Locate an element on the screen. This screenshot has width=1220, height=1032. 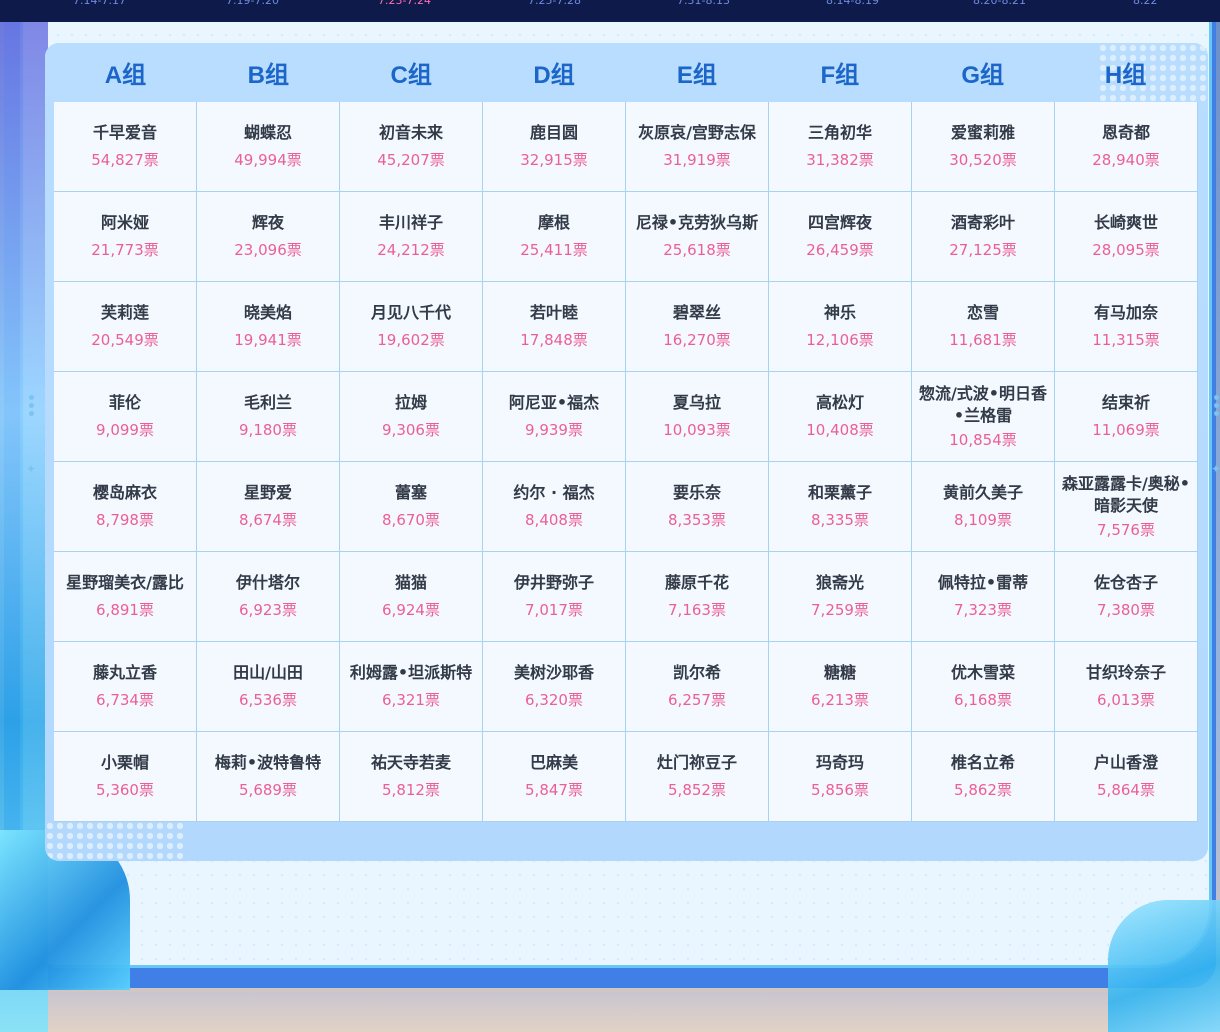
character-cell: 椎名立希 5,862票 is located at coordinates (983, 777).